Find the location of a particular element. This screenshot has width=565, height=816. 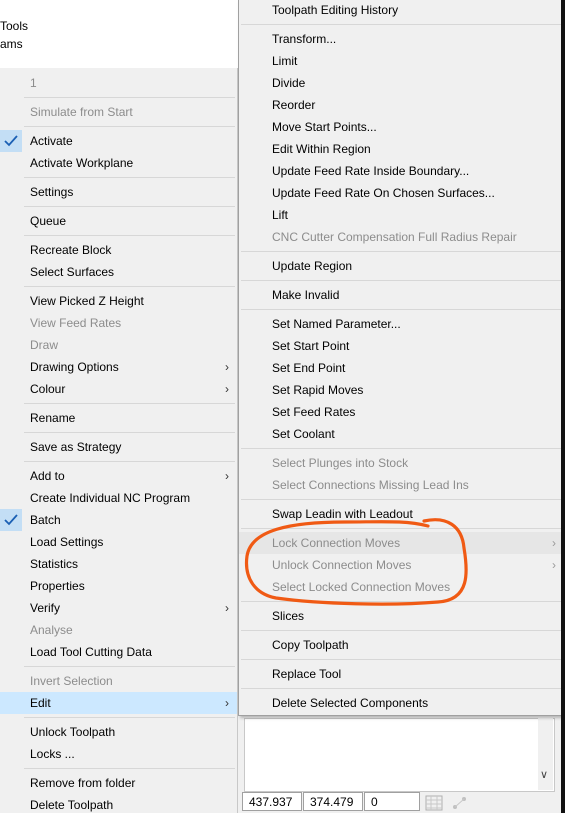

menu-item-select-surfaces: Select Surfaces is located at coordinates (118, 272).